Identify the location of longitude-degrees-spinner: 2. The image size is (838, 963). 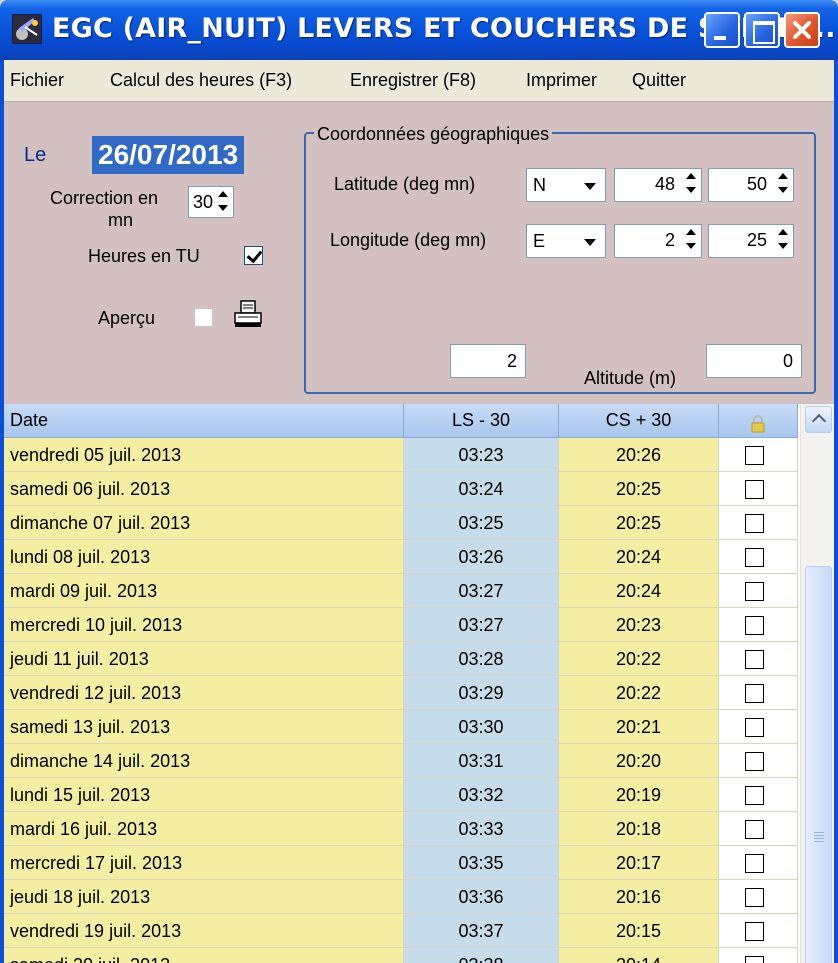
(658, 241).